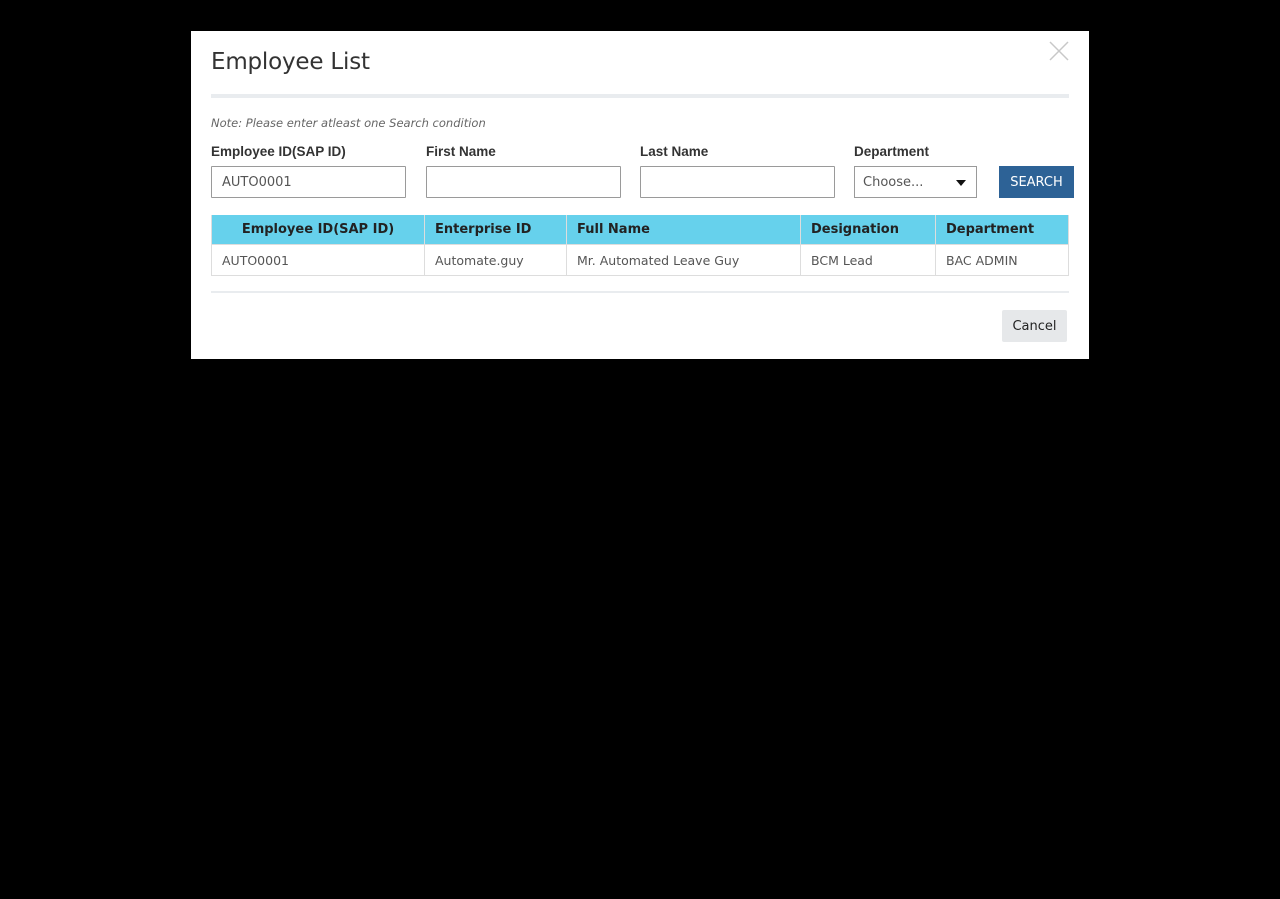 This screenshot has height=899, width=1280. What do you see at coordinates (318, 230) in the screenshot?
I see `column-header-employee-id: Employee ID(SAP ID)` at bounding box center [318, 230].